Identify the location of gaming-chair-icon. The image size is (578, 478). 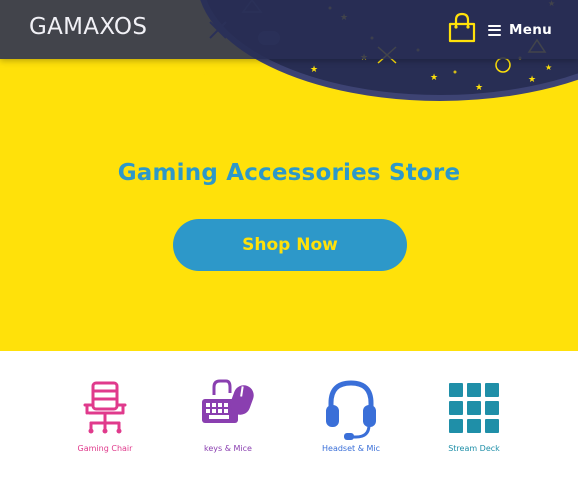
(105, 407).